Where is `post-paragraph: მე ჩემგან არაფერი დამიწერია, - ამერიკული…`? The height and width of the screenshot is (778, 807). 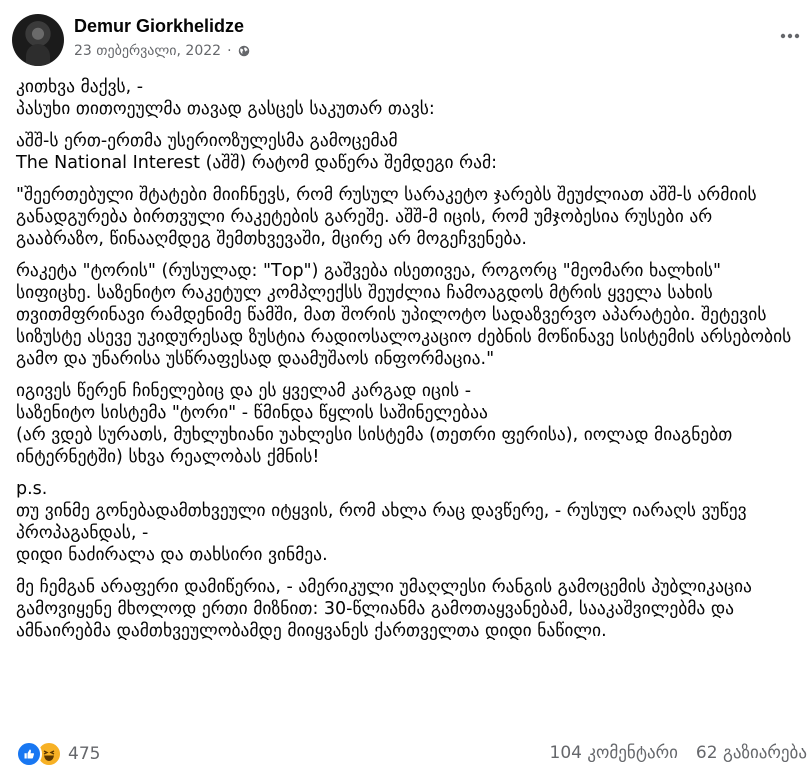 post-paragraph: მე ჩემგან არაფერი დამიწერია, - ამერიკული… is located at coordinates (384, 609).